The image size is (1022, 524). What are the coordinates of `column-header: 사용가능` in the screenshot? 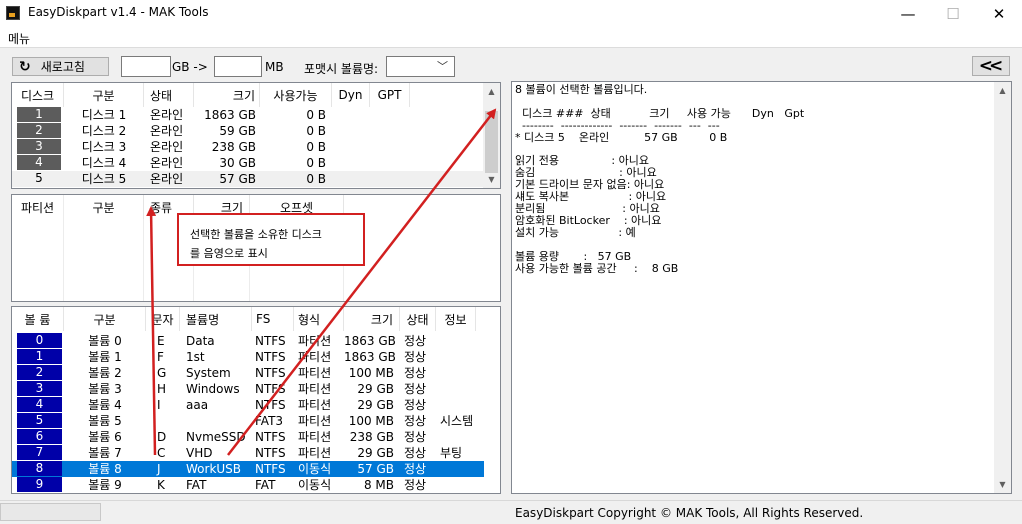 It's located at (296, 95).